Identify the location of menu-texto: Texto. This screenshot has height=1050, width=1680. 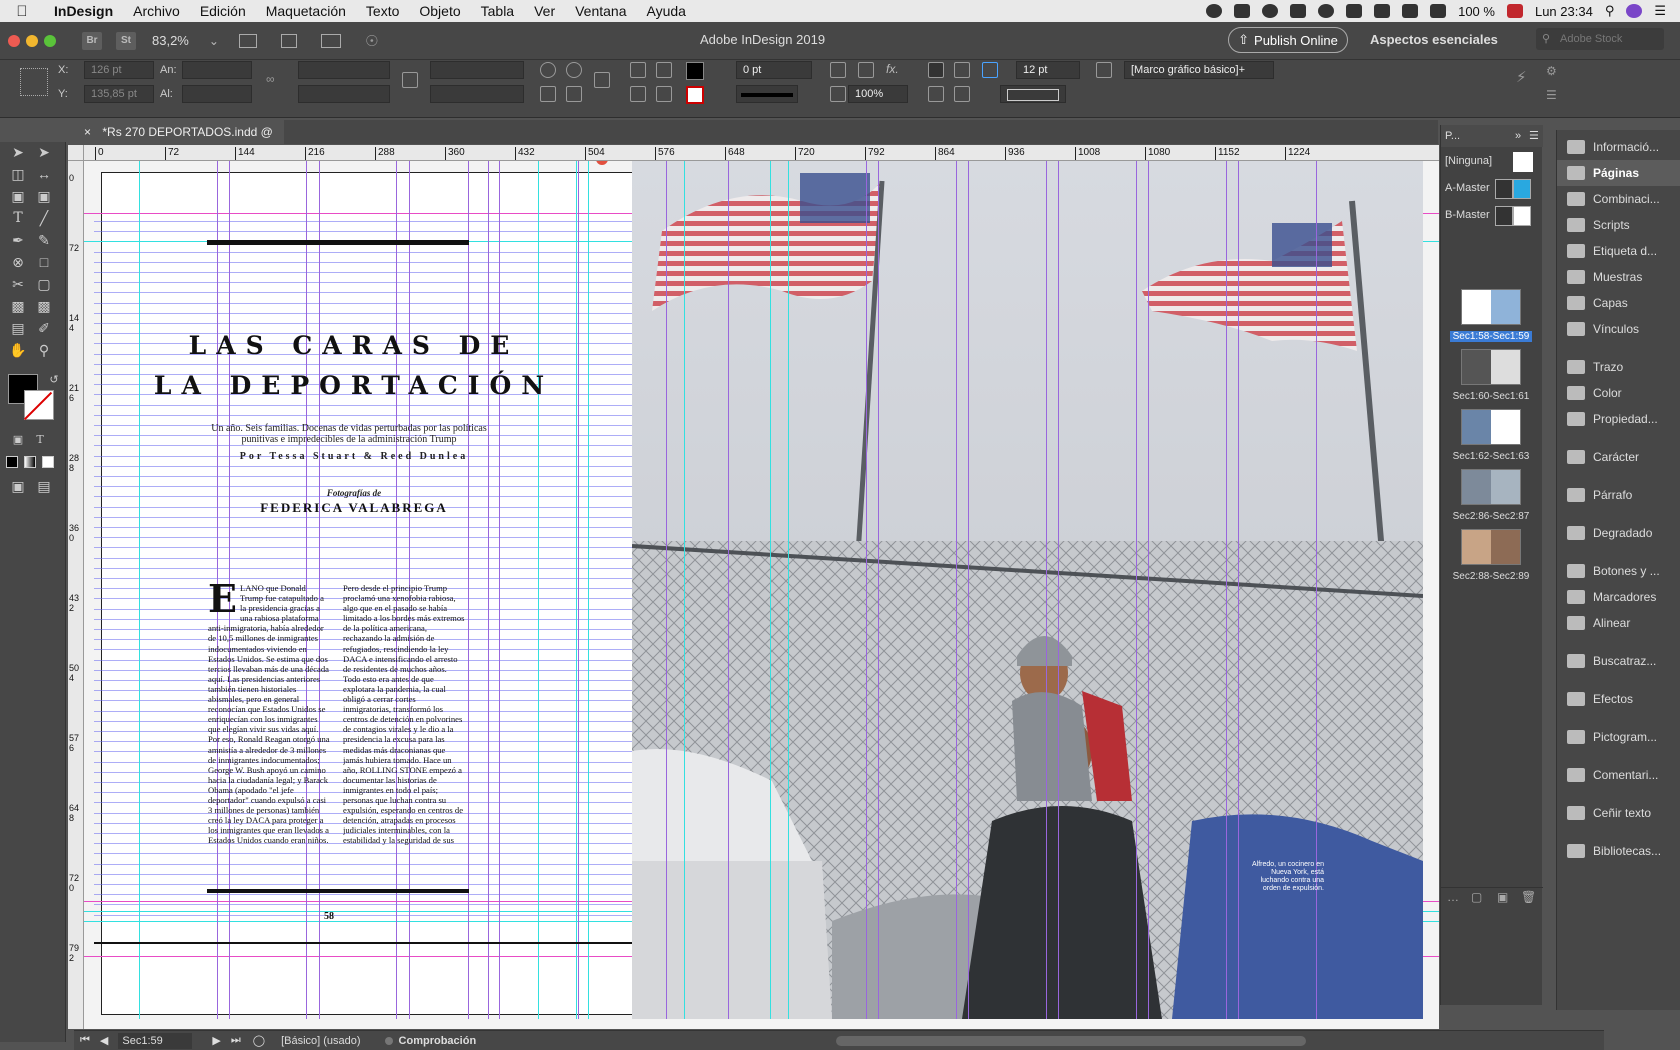
(382, 11).